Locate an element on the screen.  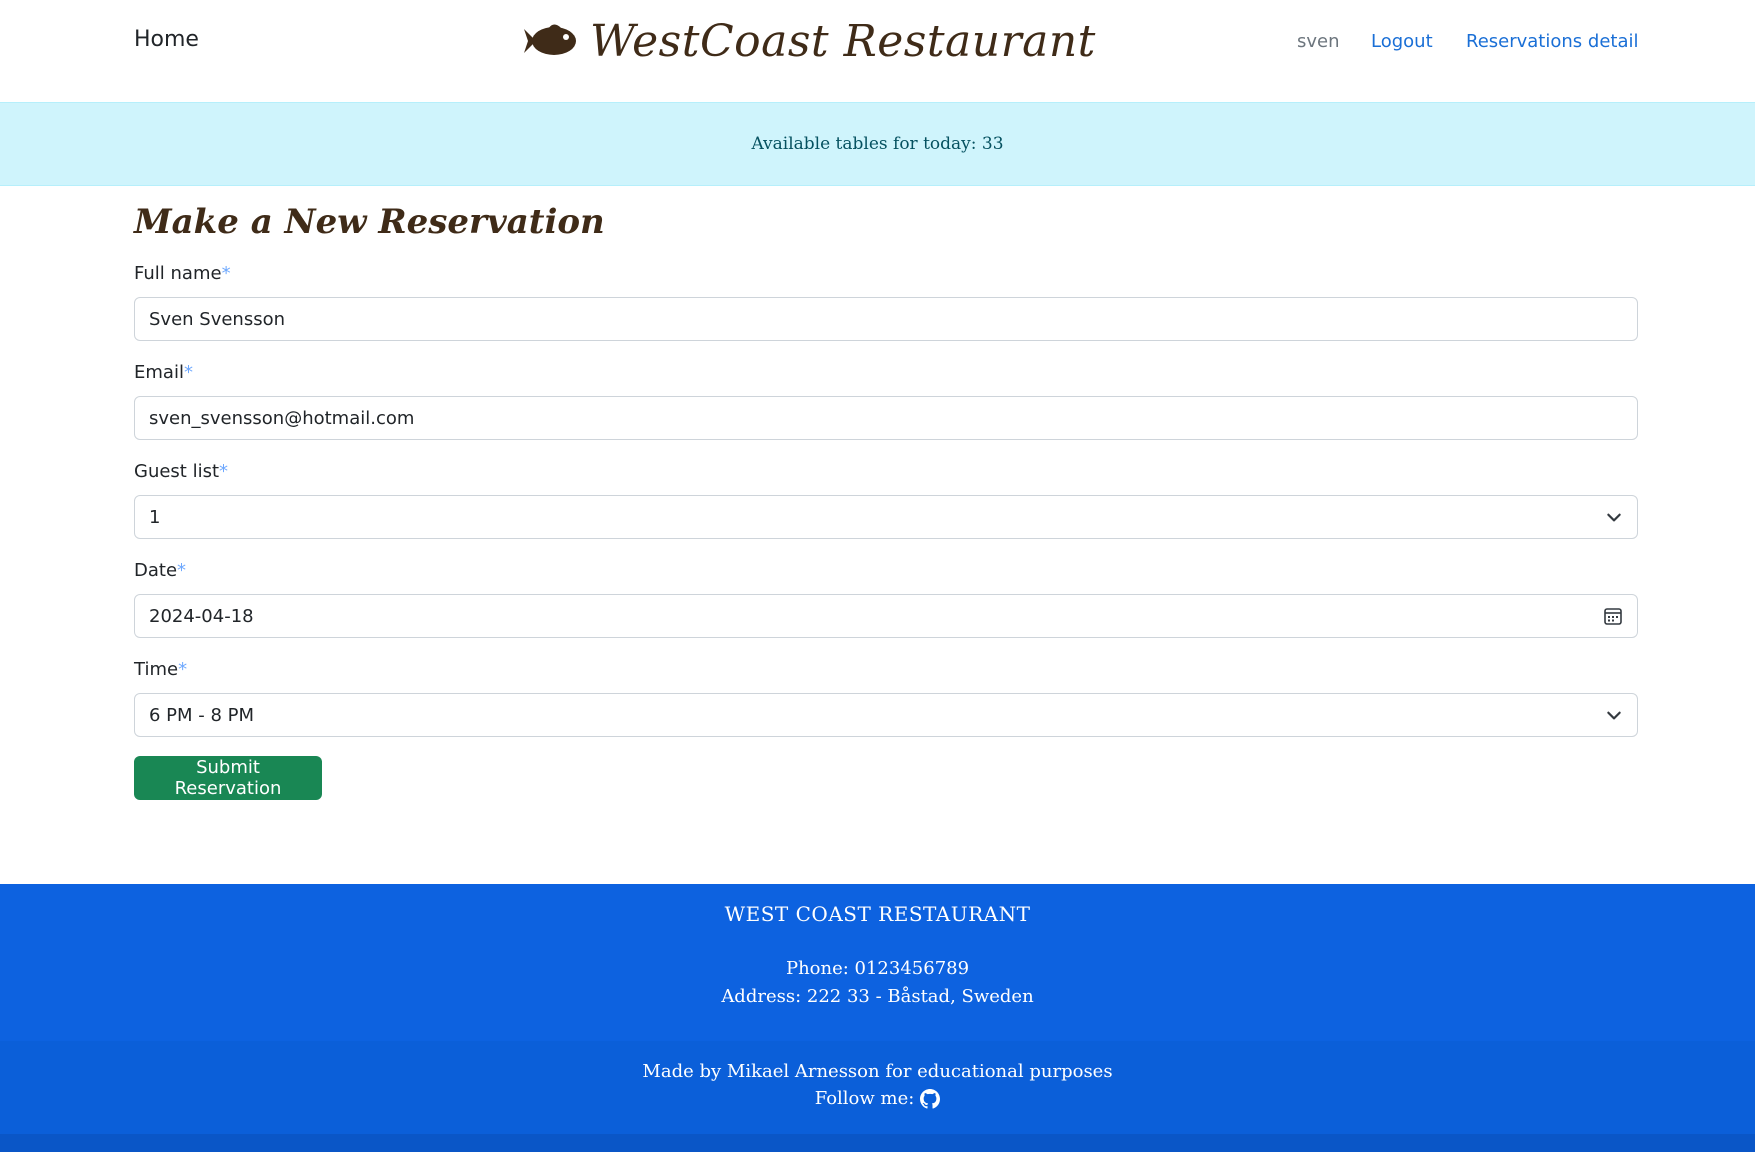
submit-reservation-button: Submit Reservation is located at coordinates (228, 778).